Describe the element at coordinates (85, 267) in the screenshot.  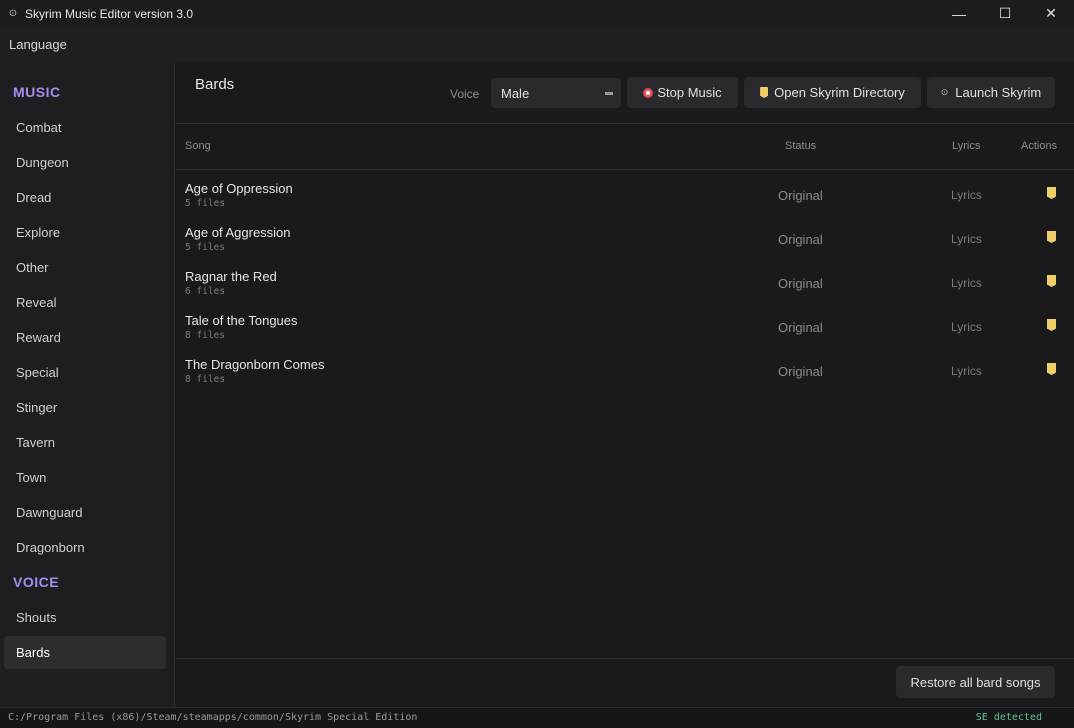
I see `sidebar-item-other: Other` at that location.